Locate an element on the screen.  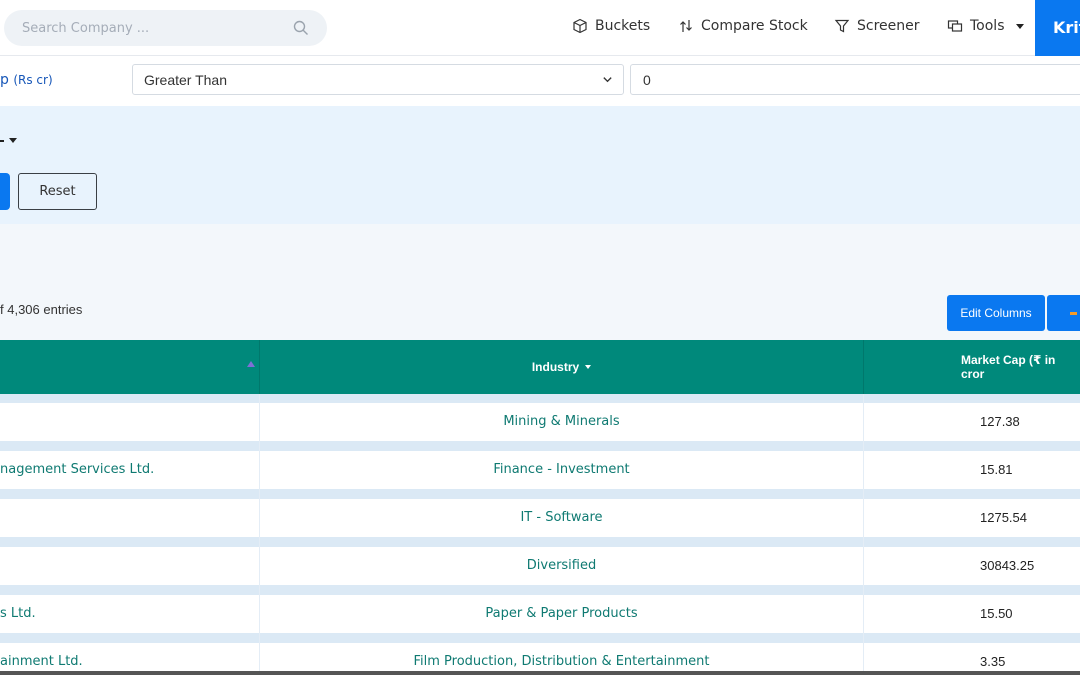
tools-icon is located at coordinates (955, 26).